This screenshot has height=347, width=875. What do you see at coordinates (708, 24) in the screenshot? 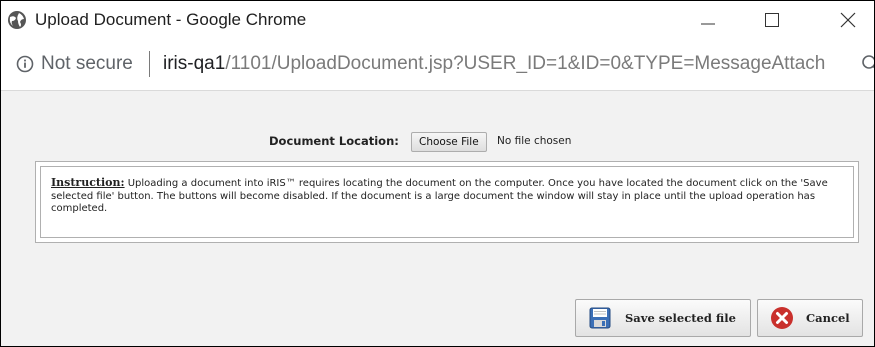
I see `minimize-icon` at bounding box center [708, 24].